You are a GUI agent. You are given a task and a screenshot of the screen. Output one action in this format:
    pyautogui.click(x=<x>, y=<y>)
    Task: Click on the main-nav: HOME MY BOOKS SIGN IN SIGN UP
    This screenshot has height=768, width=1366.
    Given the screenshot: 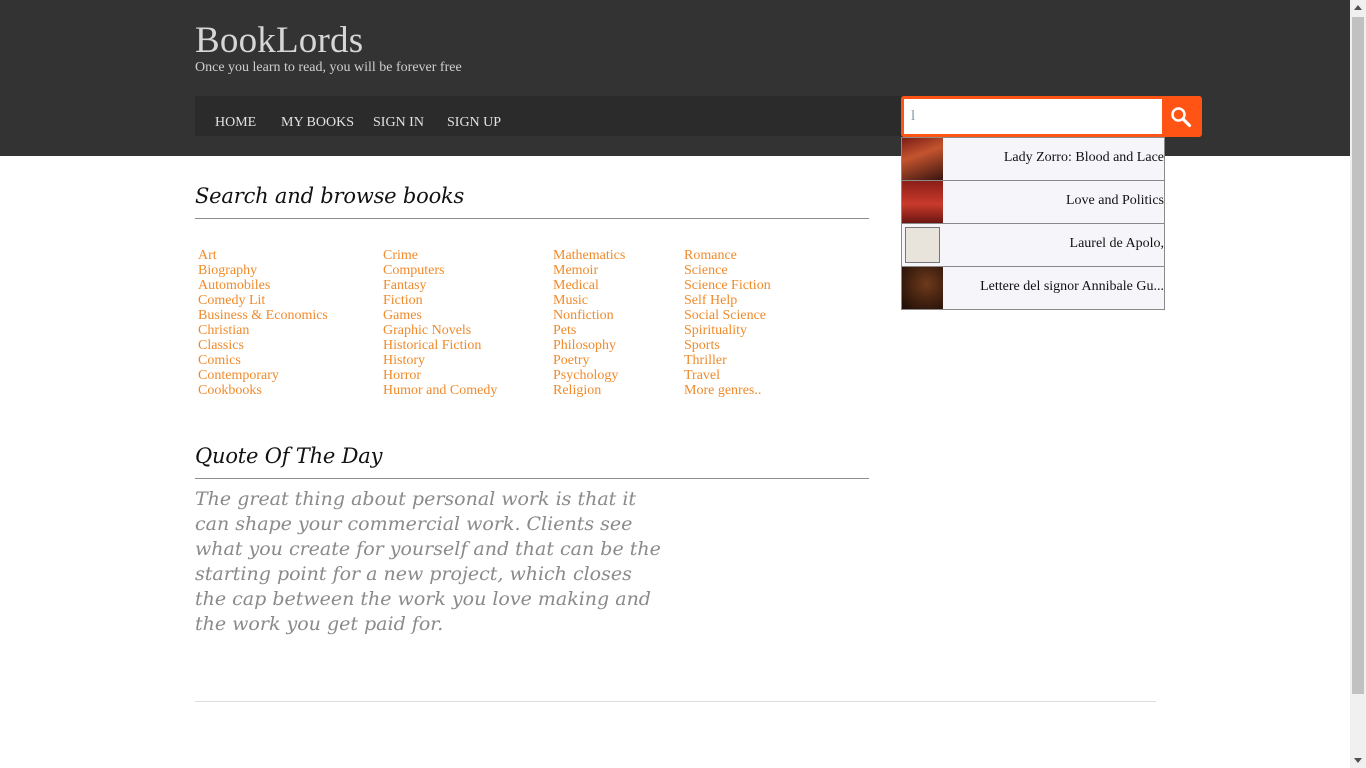 What is the action you would take?
    pyautogui.click(x=548, y=116)
    